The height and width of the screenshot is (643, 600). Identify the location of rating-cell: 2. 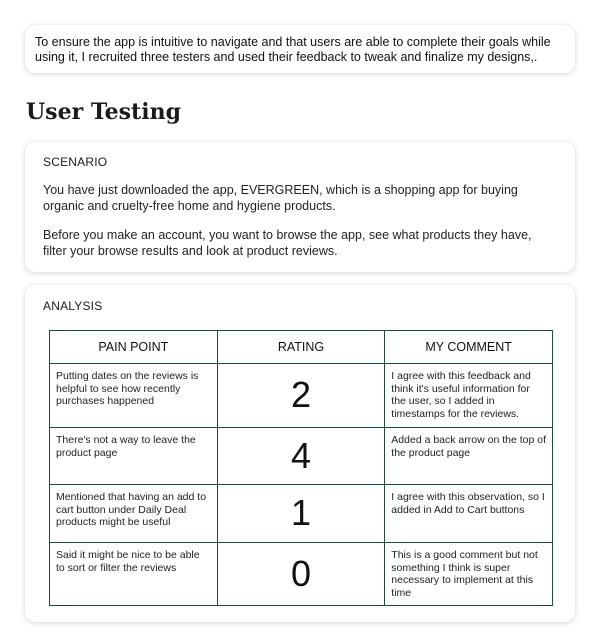
(301, 395).